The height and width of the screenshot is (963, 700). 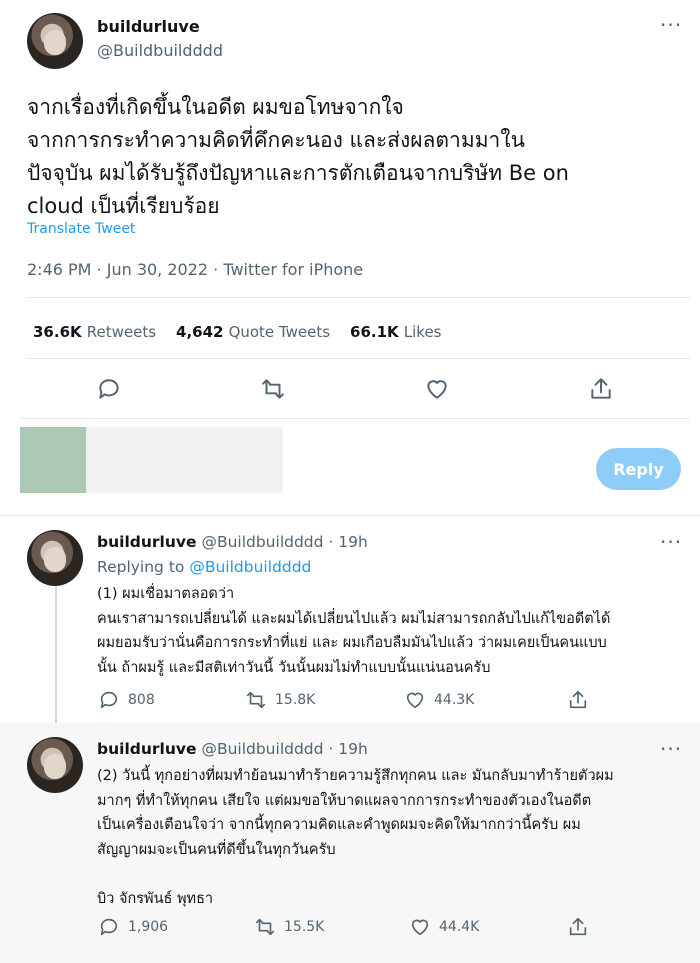 I want to click on reply-action: 1,906, so click(x=133, y=927).